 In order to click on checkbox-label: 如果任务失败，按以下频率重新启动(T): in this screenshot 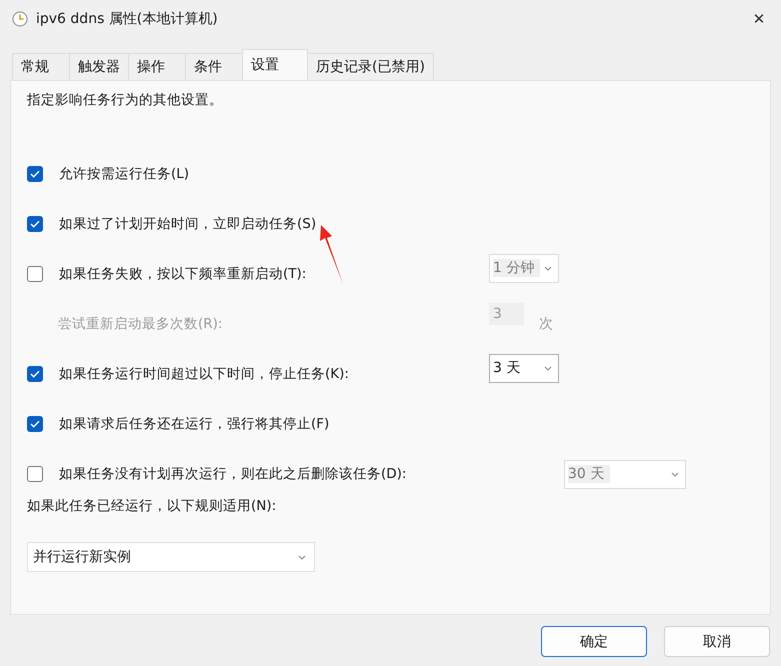, I will do `click(183, 274)`.